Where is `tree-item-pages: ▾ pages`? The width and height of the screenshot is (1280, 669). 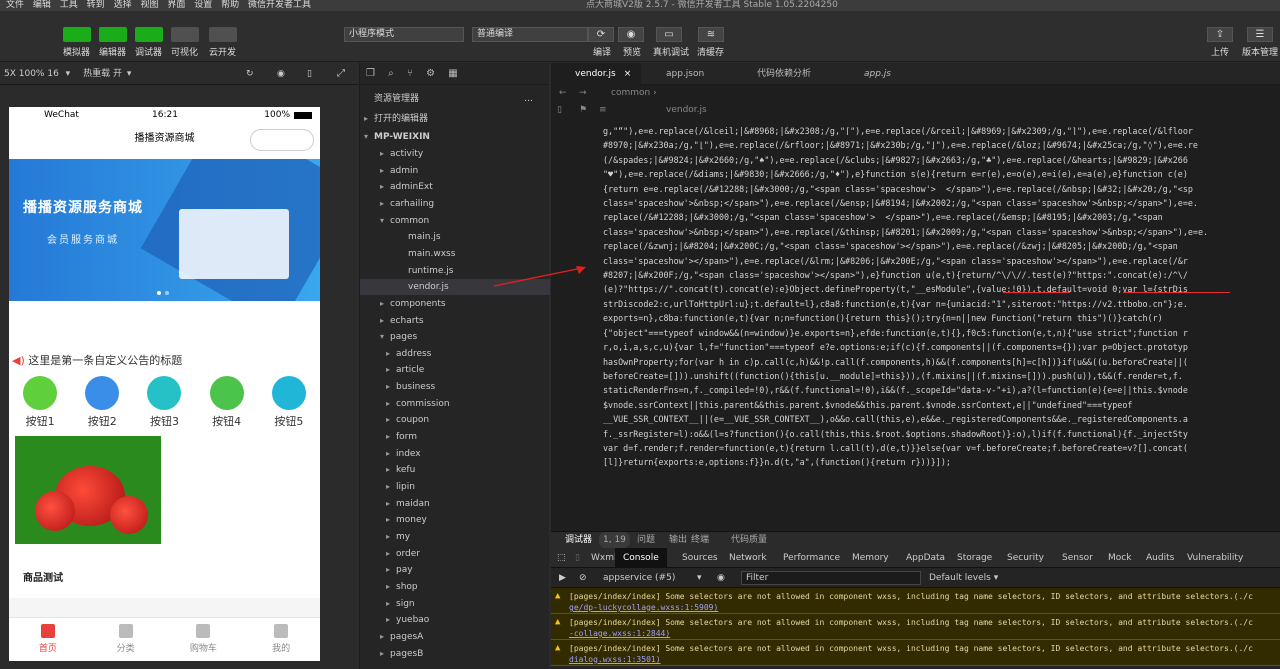 tree-item-pages: ▾ pages is located at coordinates (455, 337).